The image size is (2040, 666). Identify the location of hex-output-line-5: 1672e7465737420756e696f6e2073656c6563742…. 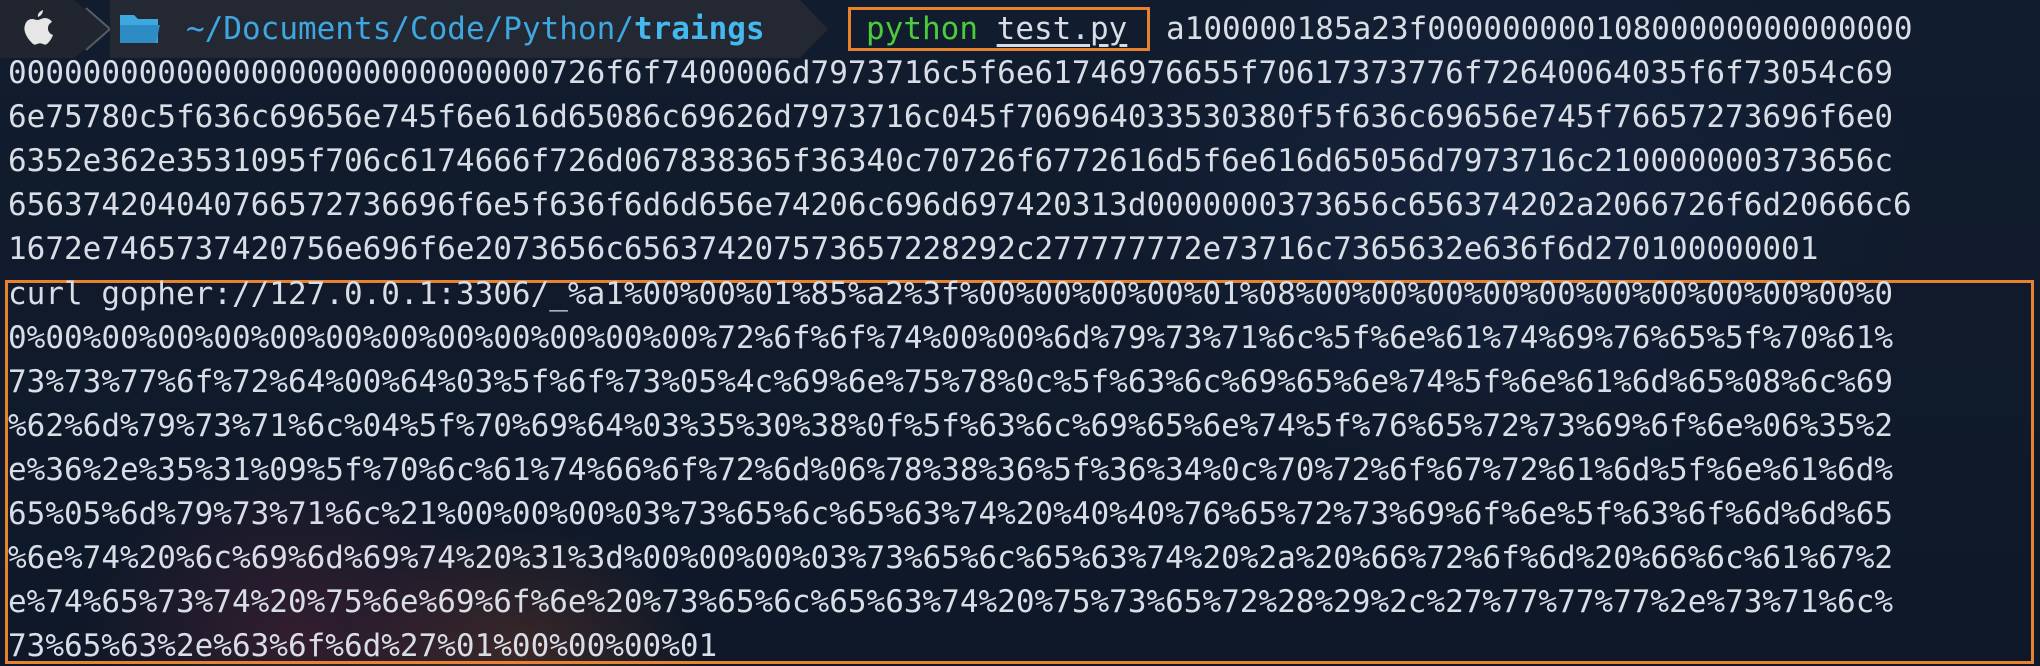
(913, 249).